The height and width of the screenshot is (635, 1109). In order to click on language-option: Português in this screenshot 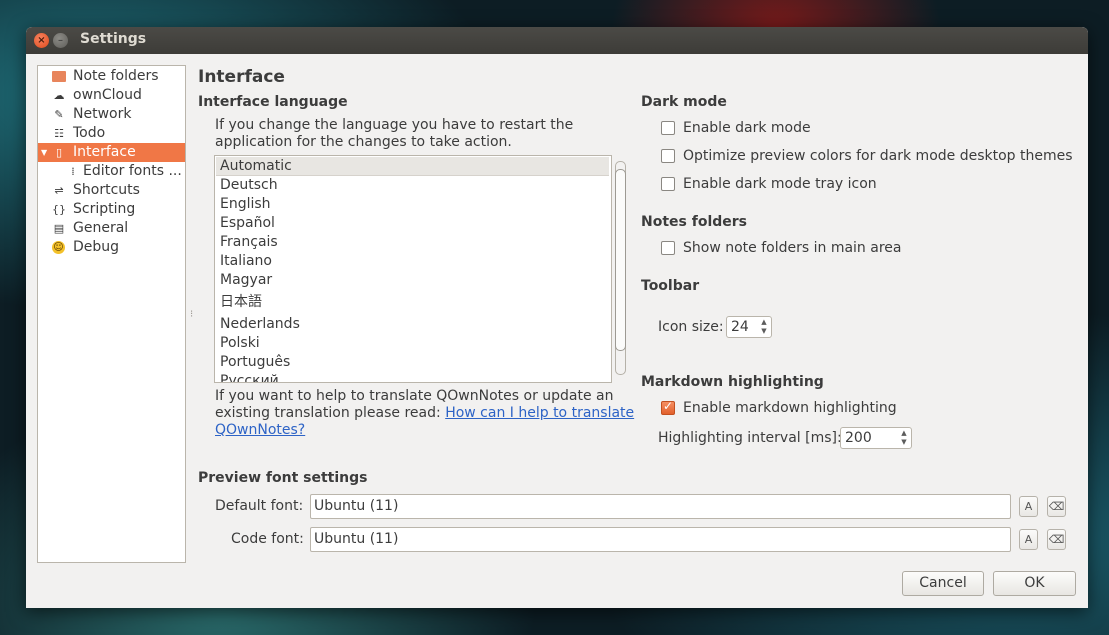, I will do `click(412, 362)`.